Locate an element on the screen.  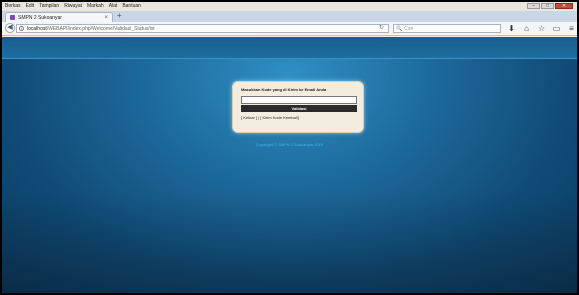
validate-button: Validasi is located at coordinates (299, 108).